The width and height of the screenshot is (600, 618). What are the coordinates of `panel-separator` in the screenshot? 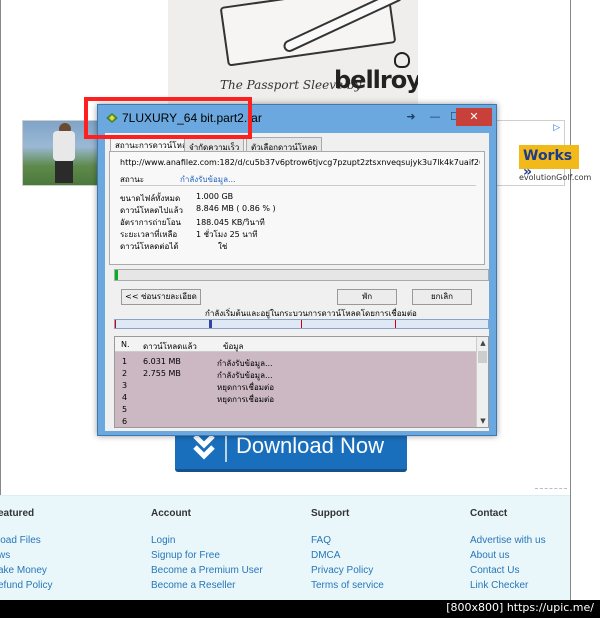 It's located at (298, 185).